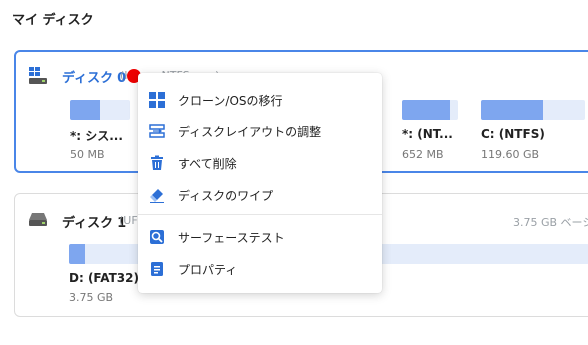  What do you see at coordinates (250, 131) in the screenshot?
I see `menu-item-label: ディスクレイアウトの調整` at bounding box center [250, 131].